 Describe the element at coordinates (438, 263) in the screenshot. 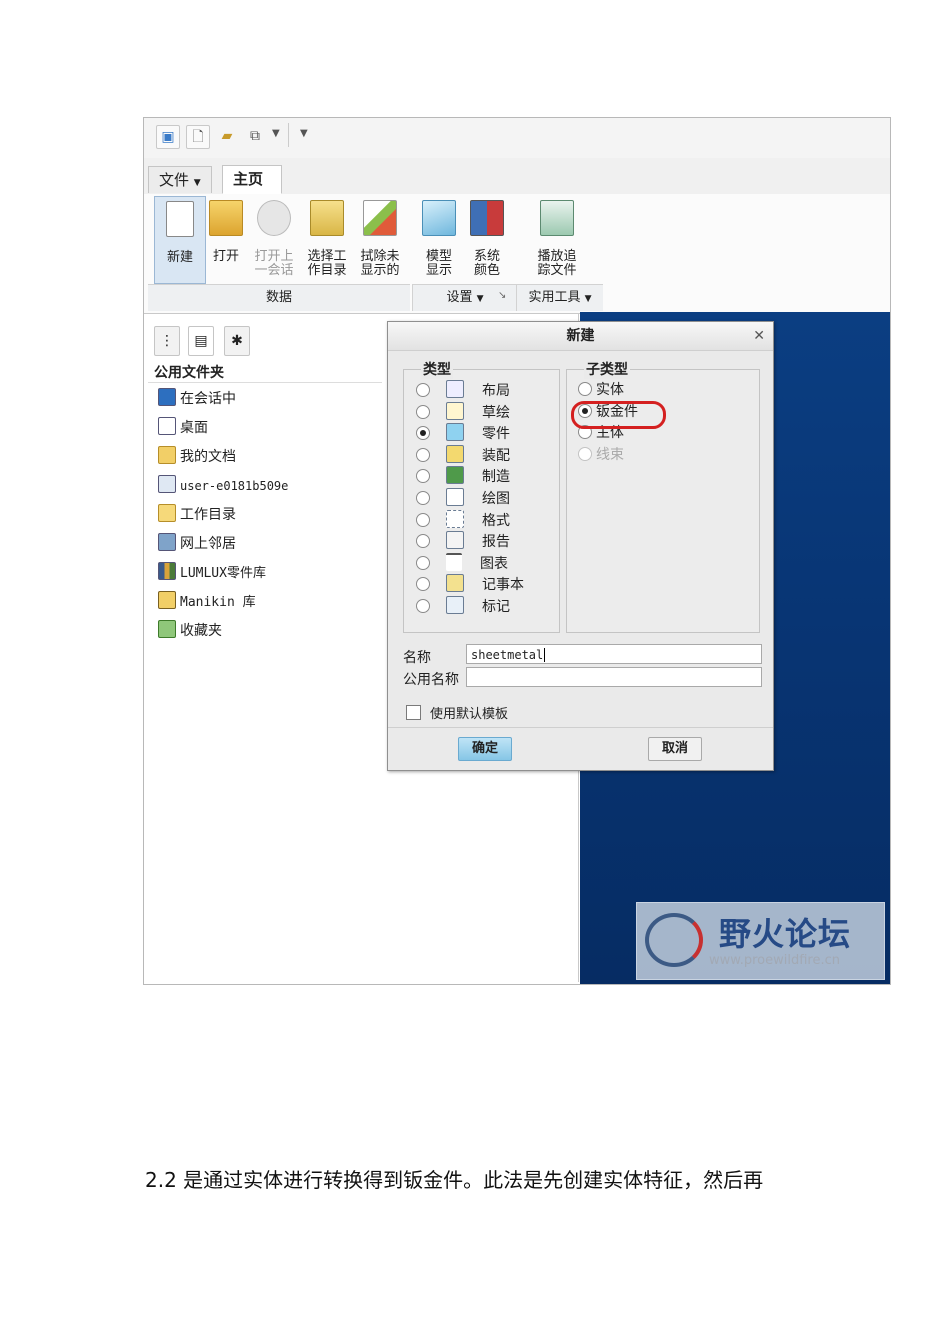

I see `model-display-label: 模型 显示` at that location.